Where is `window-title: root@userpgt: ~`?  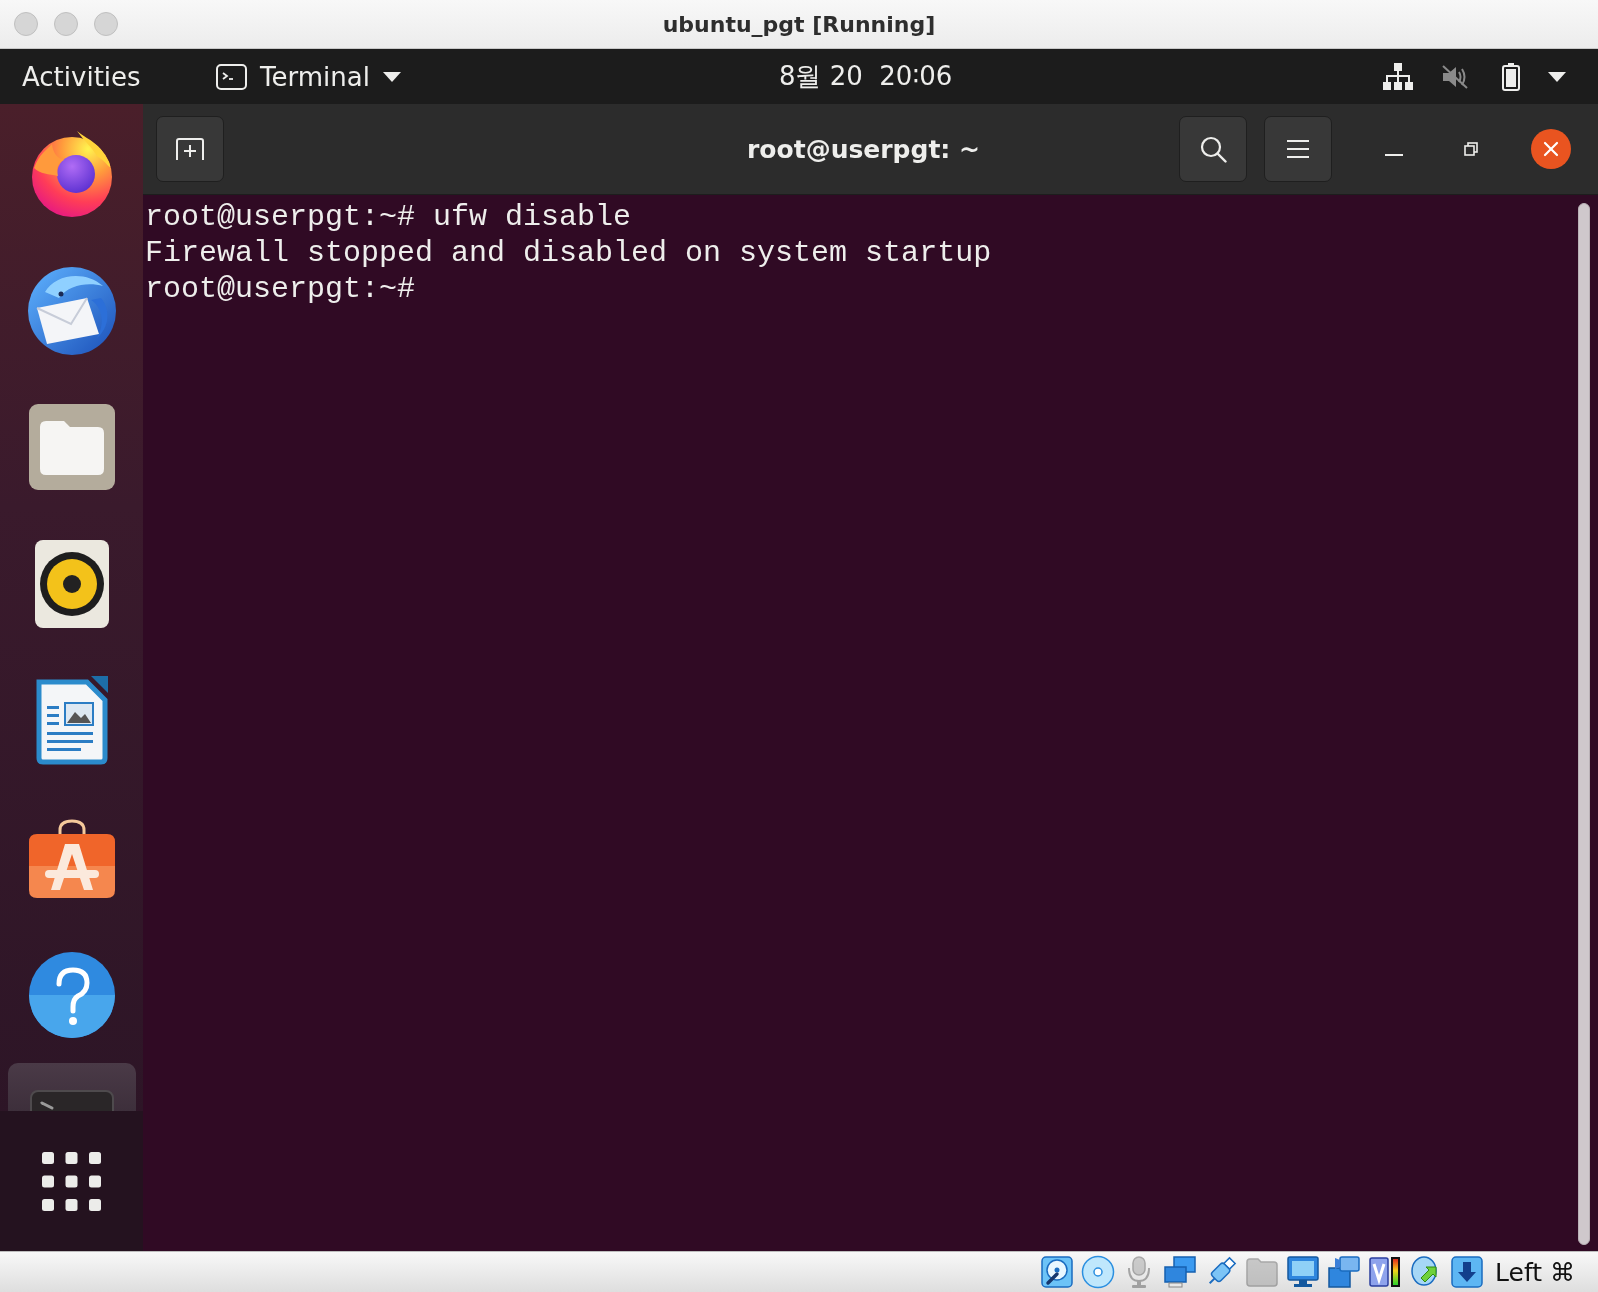 window-title: root@userpgt: ~ is located at coordinates (863, 149).